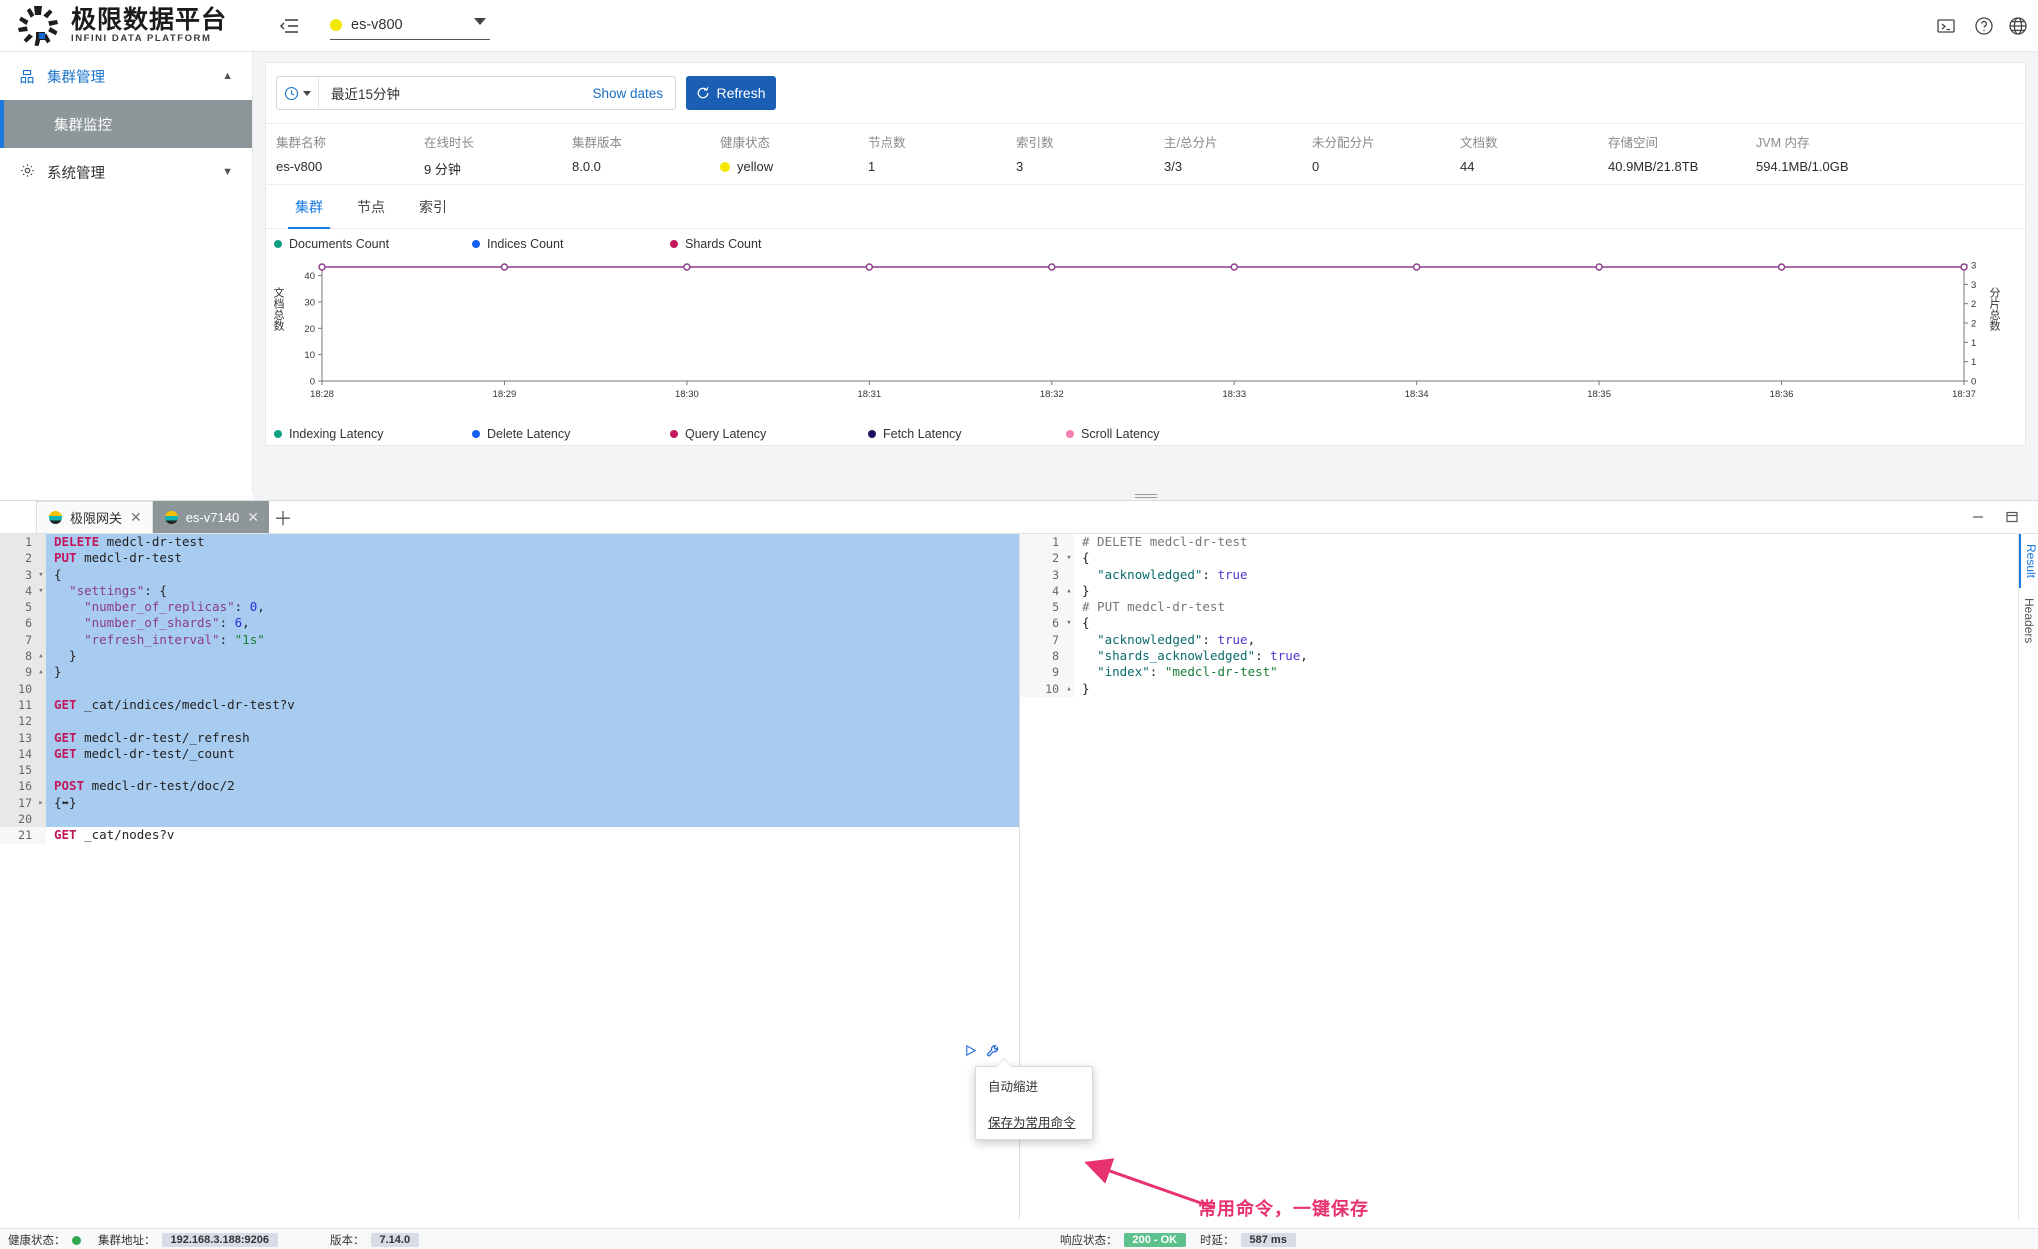 This screenshot has height=1249, width=2038. I want to click on code-line: 7 "refresh_interval": "1s", so click(509, 640).